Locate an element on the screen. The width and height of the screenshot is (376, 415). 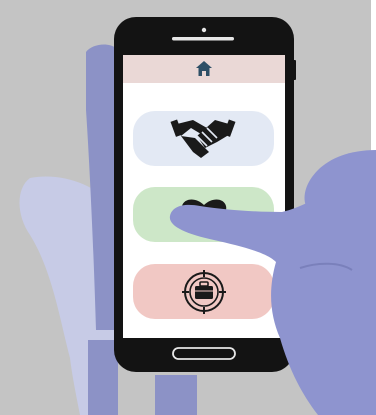
left-wrist is located at coordinates (103, 377).